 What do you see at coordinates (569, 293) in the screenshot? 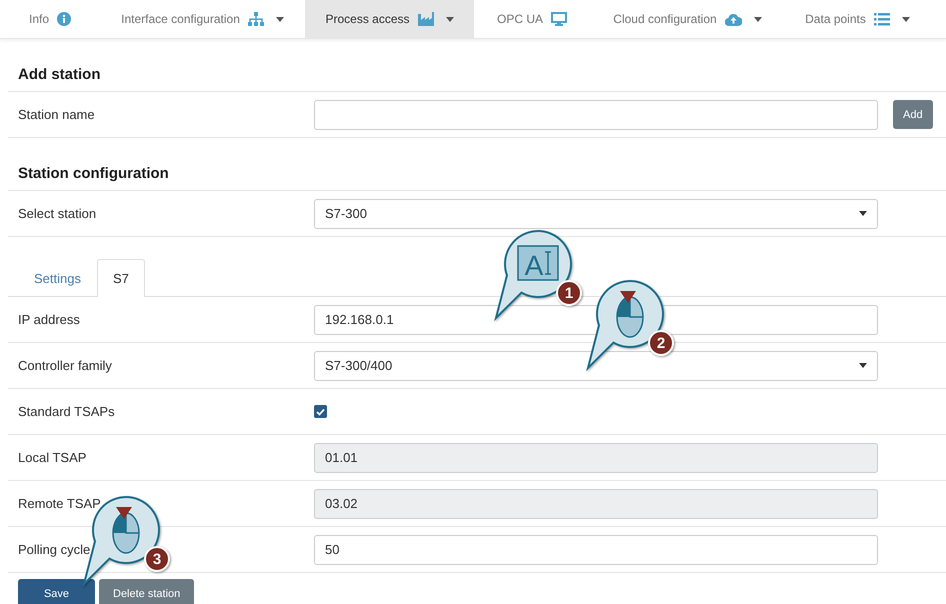
I see `step-number-badge: 1` at bounding box center [569, 293].